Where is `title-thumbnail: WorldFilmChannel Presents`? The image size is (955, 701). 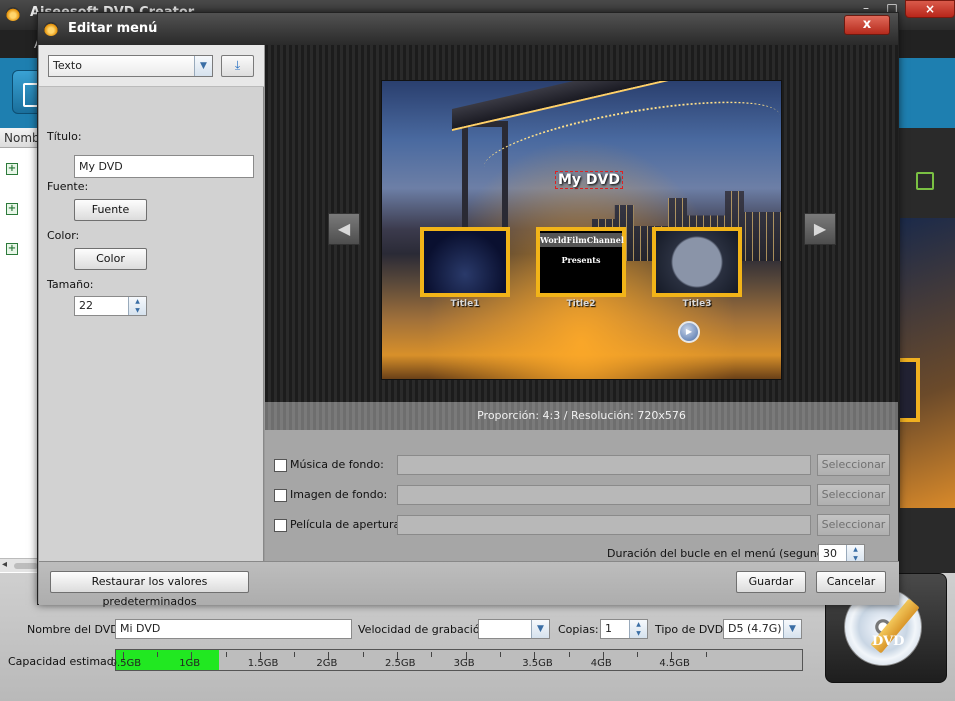 title-thumbnail: WorldFilmChannel Presents is located at coordinates (581, 262).